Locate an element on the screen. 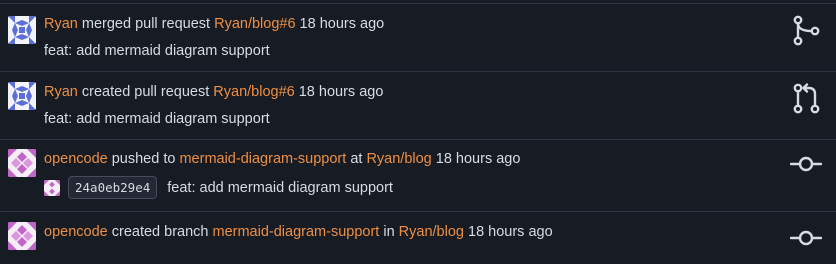 Image resolution: width=836 pixels, height=264 pixels. event-connector: in is located at coordinates (389, 232).